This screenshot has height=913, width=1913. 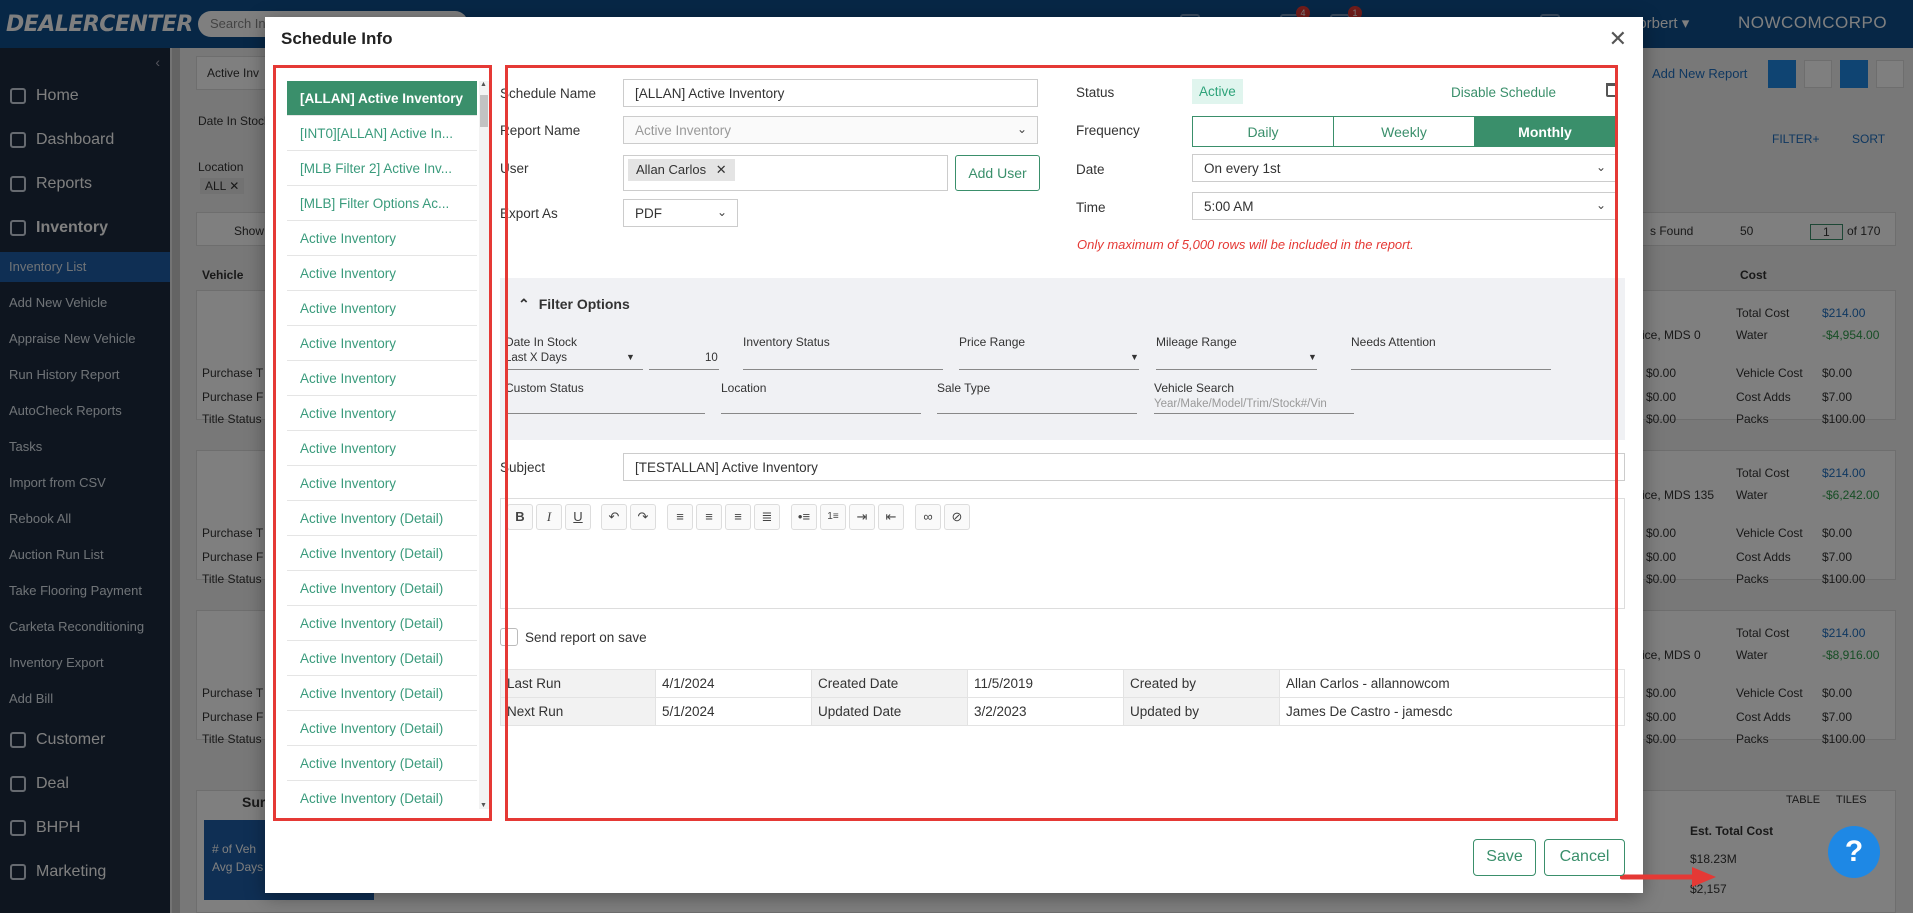 What do you see at coordinates (1504, 857) in the screenshot?
I see `save-button: Save` at bounding box center [1504, 857].